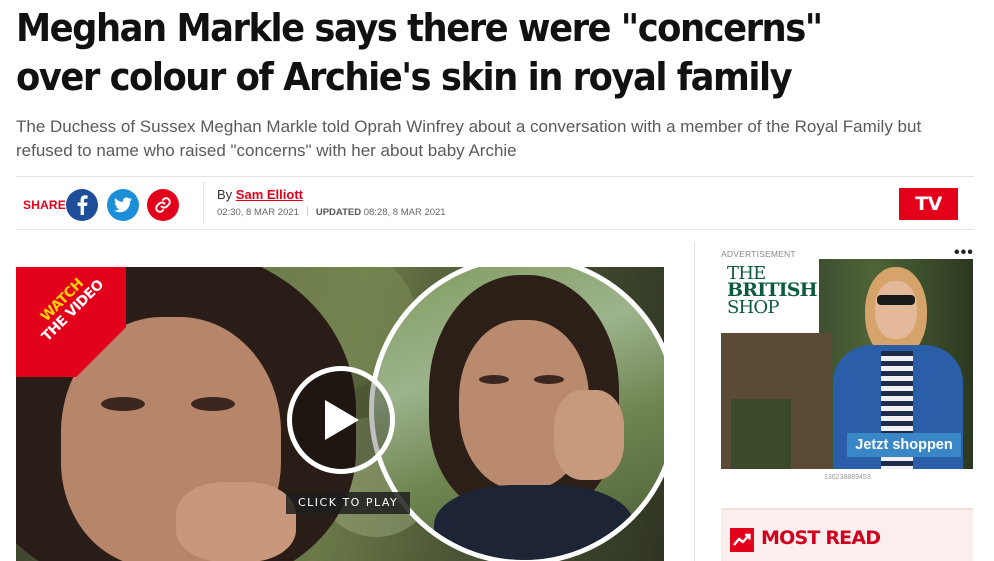 Image resolution: width=994 pixels, height=561 pixels. I want to click on advertisement-banner: THE BRITISH SHOP Jetzt shoppen, so click(847, 364).